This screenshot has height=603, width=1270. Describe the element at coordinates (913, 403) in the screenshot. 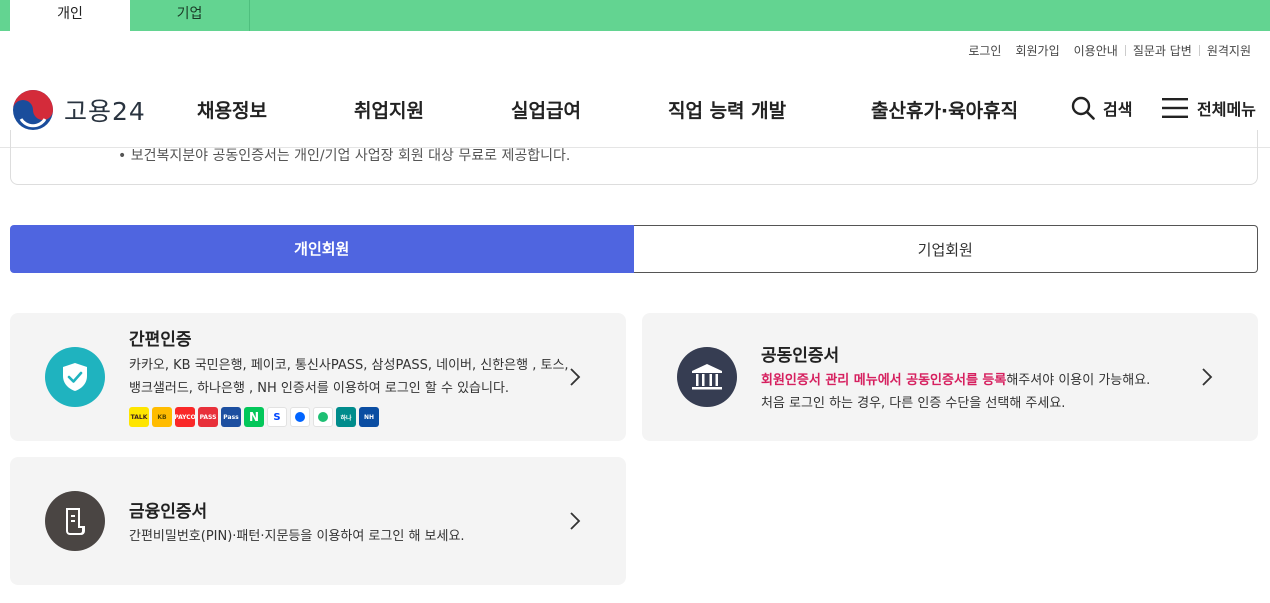

I see `desc-line: 처음 로그인 하는 경우, 다른 인증 수단을 선택해 주세요.` at that location.